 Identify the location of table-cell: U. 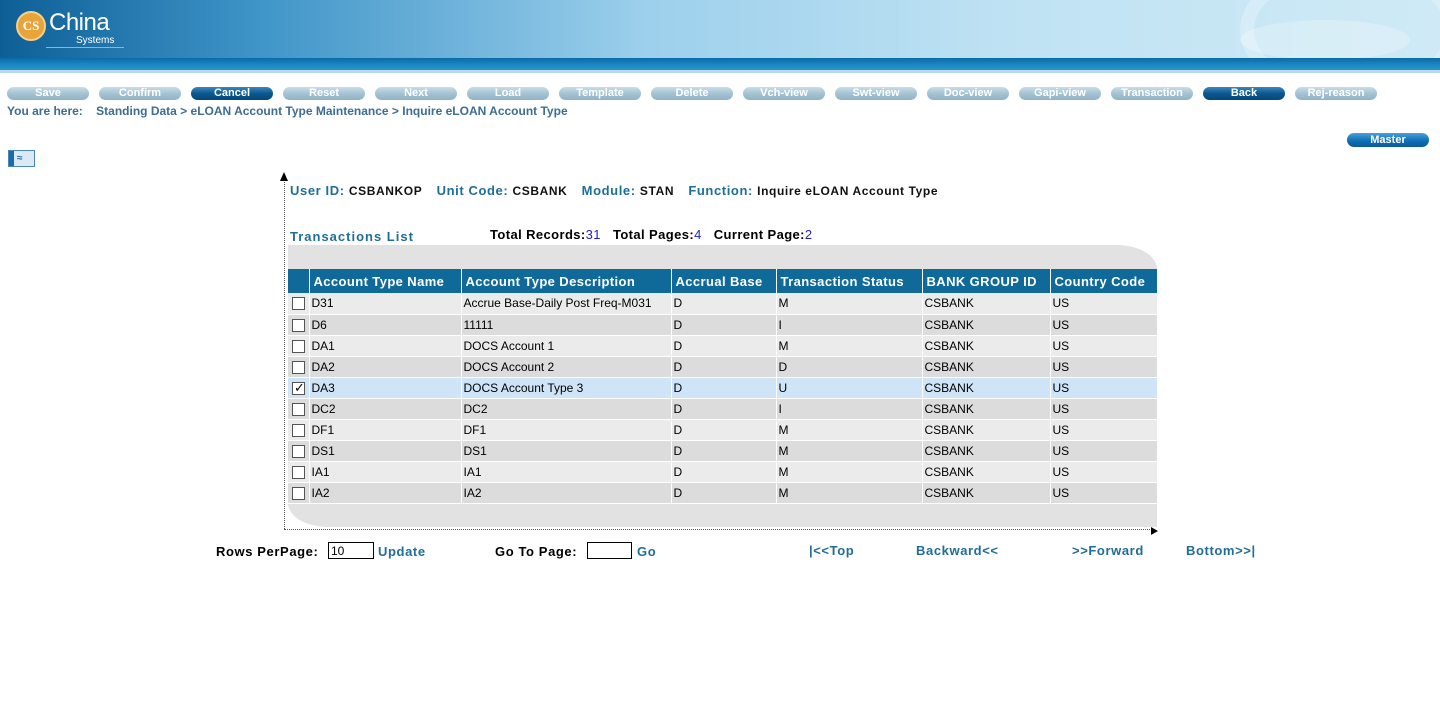
(849, 388).